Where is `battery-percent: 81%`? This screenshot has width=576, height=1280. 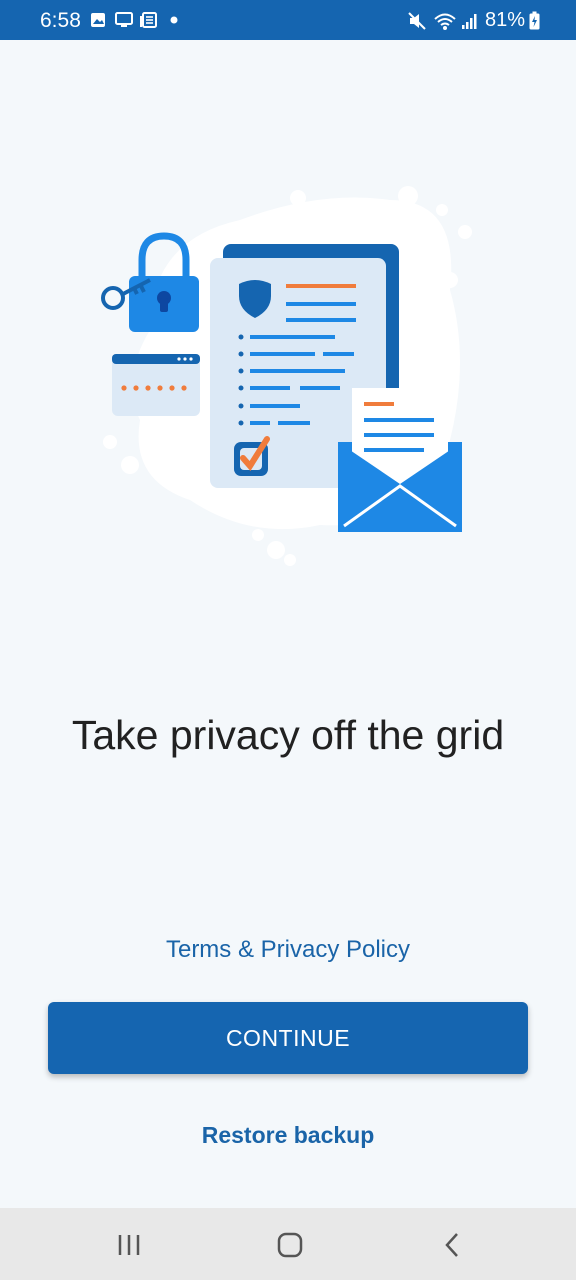 battery-percent: 81% is located at coordinates (504, 20).